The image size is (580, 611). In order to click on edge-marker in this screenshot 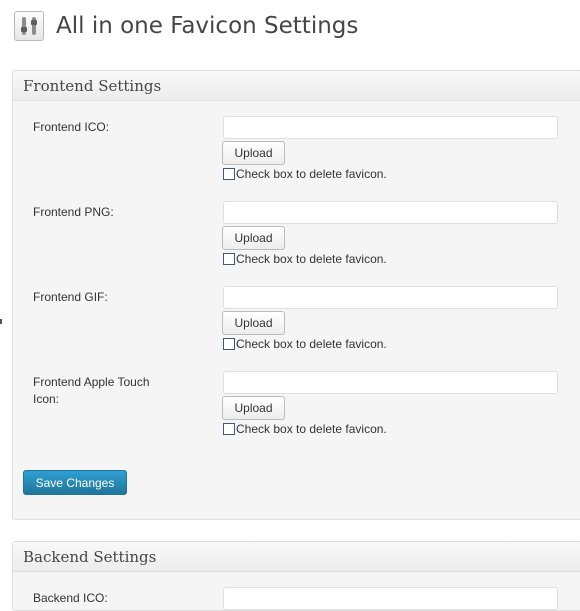, I will do `click(1, 321)`.